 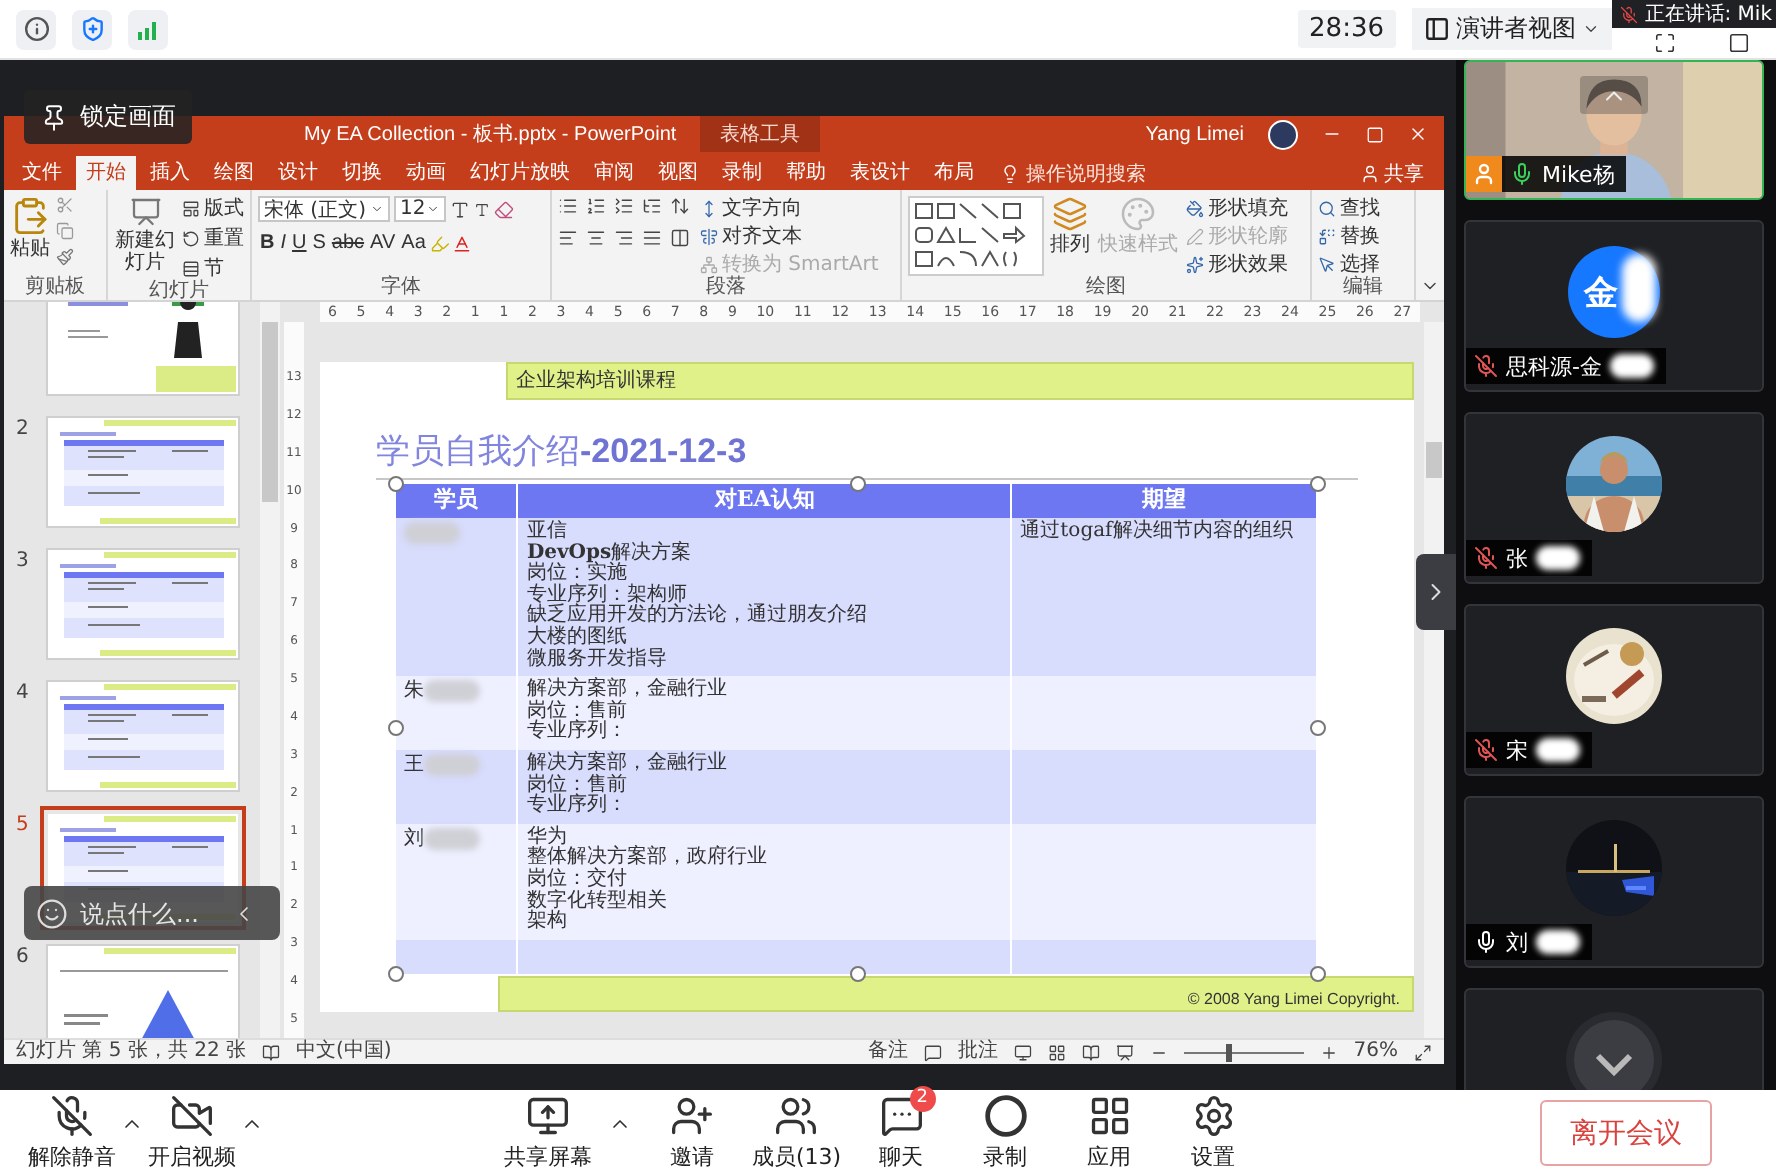 I want to click on security-button, so click(x=92, y=29).